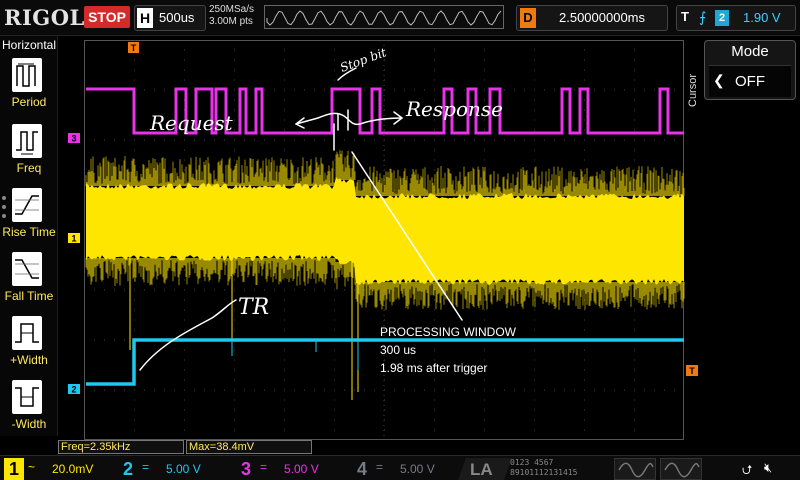 Image resolution: width=800 pixels, height=480 pixels. Describe the element at coordinates (481, 469) in the screenshot. I see `la-label: LA` at that location.